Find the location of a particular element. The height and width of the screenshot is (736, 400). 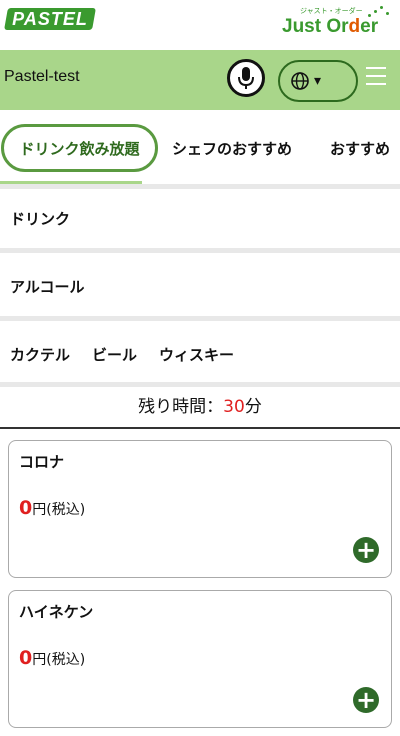

menu-icon is located at coordinates (376, 76).